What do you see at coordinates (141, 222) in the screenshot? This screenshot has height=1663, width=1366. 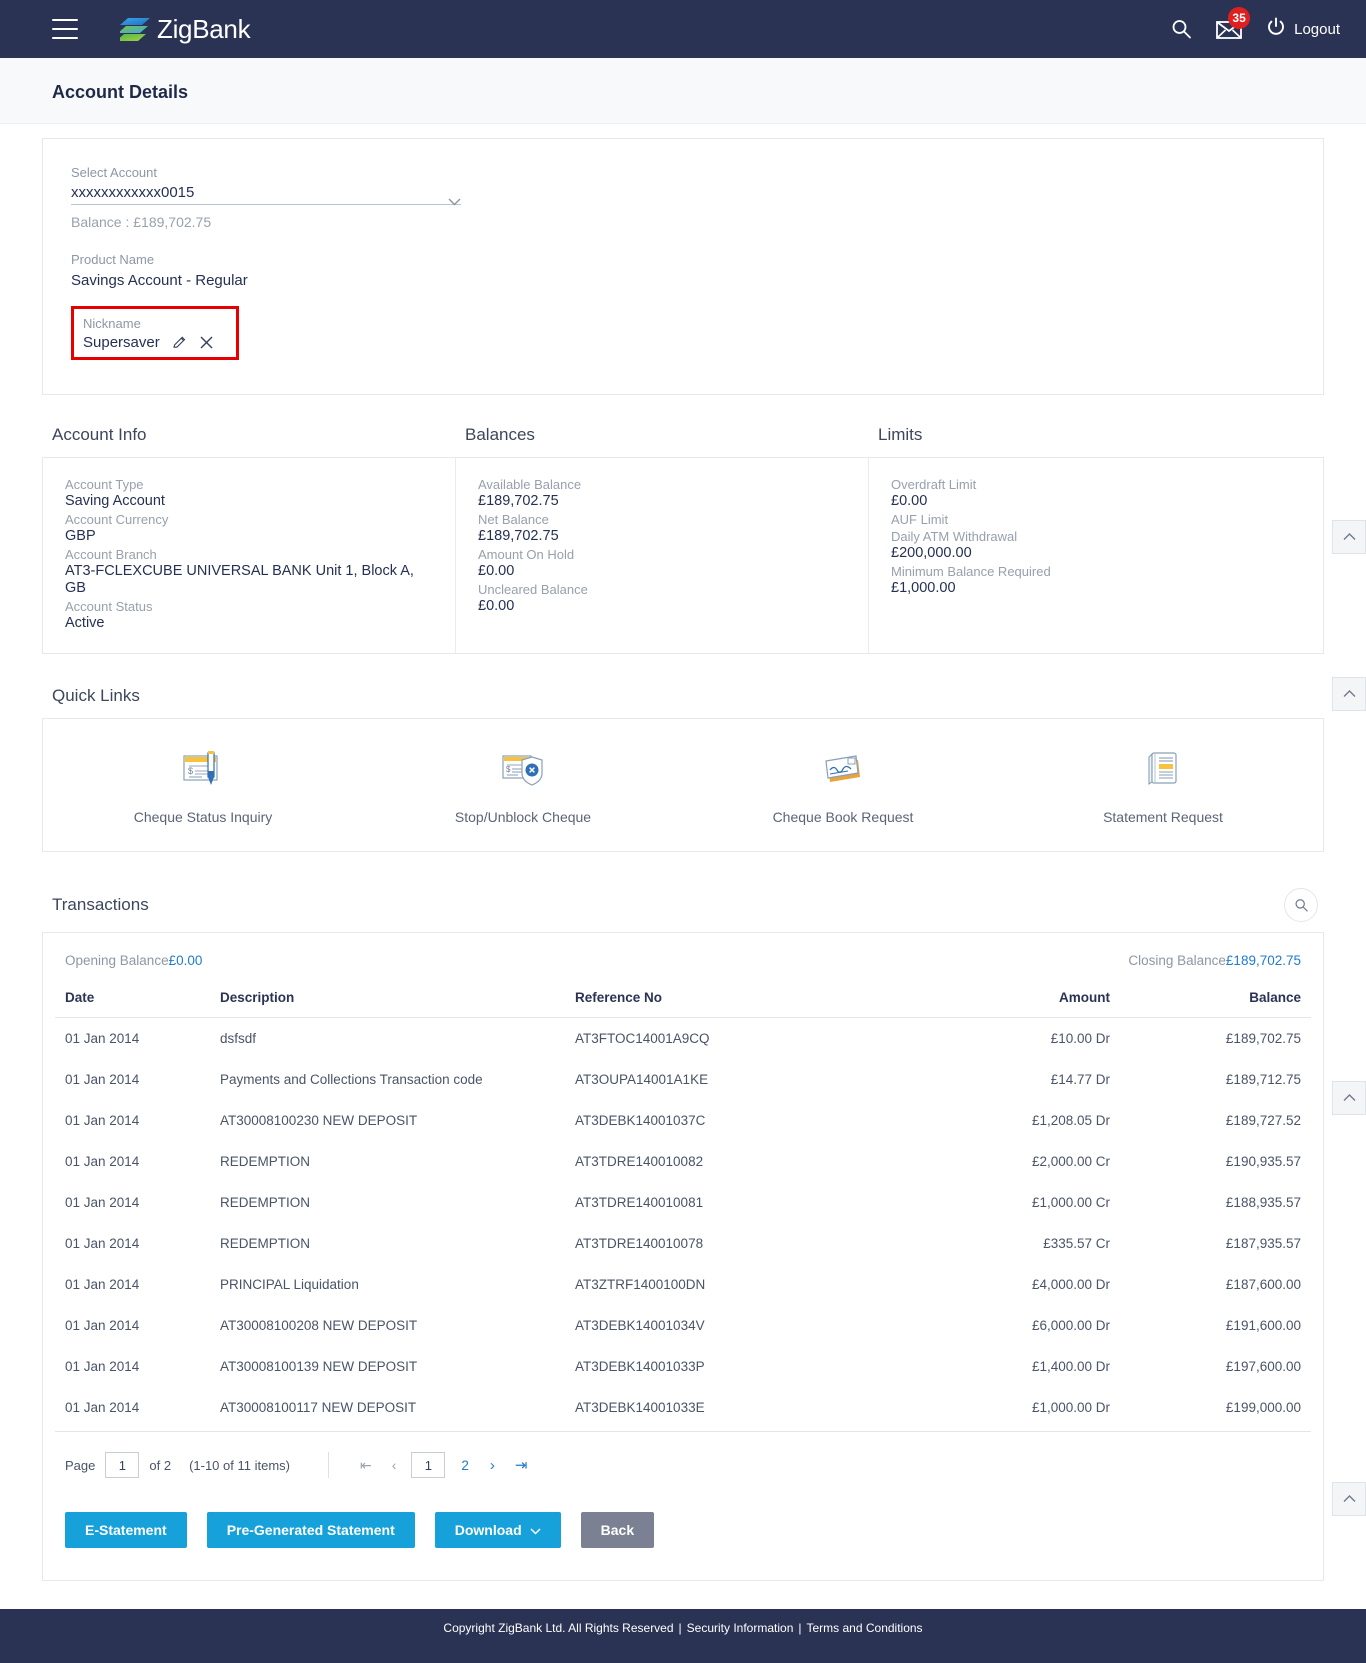 I see `account-balance-line: Balance : £189,702.75` at bounding box center [141, 222].